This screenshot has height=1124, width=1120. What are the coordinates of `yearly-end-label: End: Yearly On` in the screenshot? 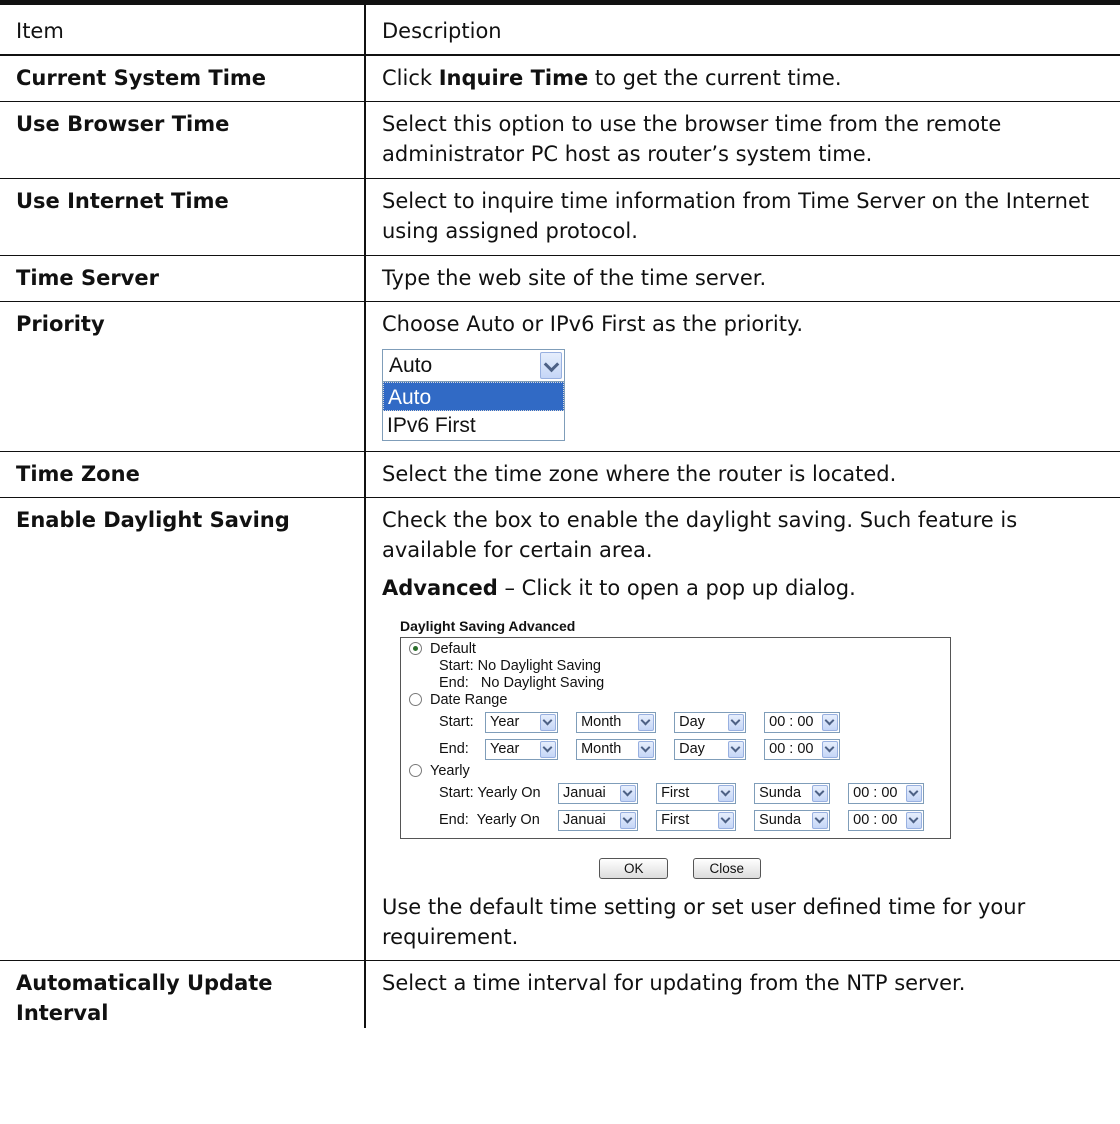 It's located at (489, 820).